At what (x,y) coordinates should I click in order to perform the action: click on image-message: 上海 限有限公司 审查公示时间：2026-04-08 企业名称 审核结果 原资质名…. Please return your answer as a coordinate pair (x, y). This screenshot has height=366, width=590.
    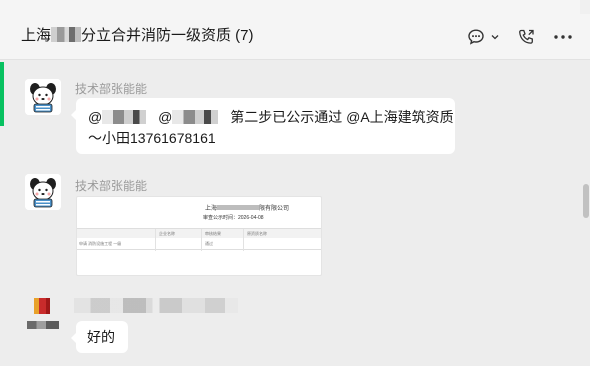
    Looking at the image, I should click on (199, 236).